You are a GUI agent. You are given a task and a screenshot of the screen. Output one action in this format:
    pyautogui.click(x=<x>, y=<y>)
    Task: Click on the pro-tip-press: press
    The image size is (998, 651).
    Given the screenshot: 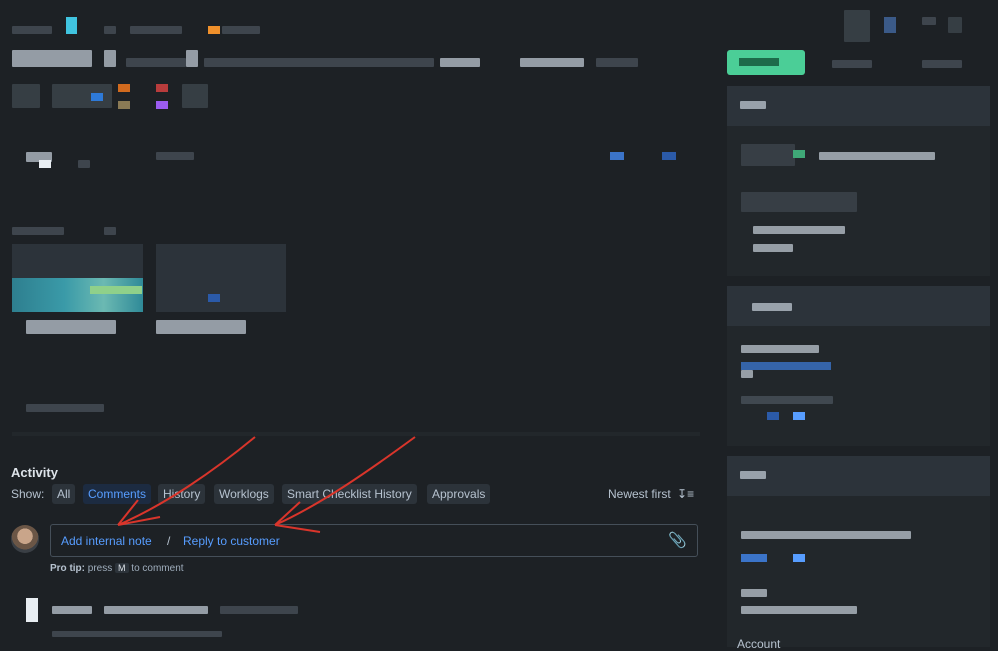 What is the action you would take?
    pyautogui.click(x=100, y=568)
    